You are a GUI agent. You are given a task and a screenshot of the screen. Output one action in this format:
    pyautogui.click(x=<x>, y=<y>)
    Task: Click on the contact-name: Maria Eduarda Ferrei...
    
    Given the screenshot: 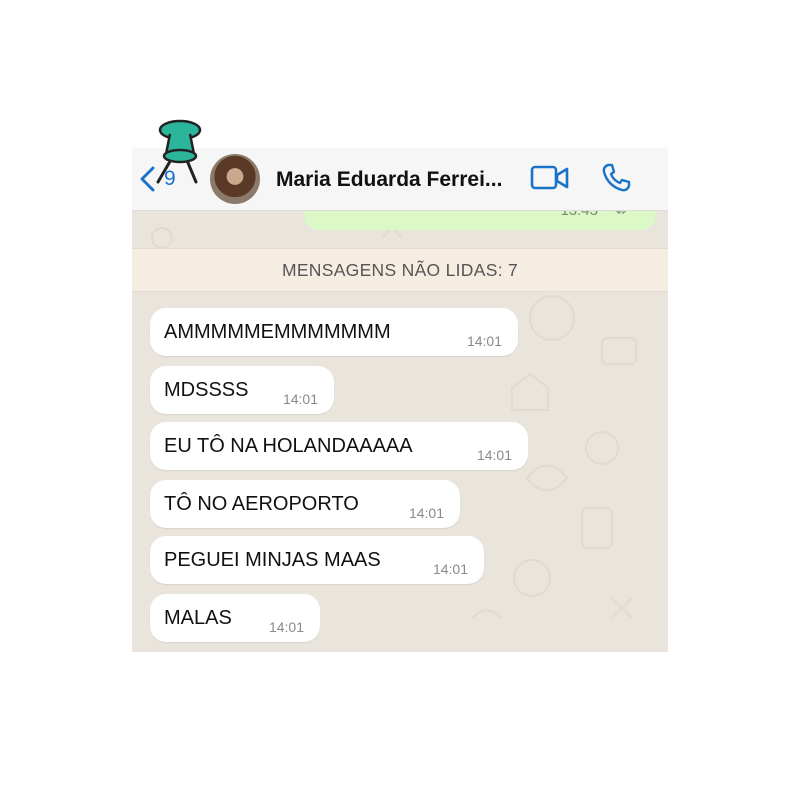 What is the action you would take?
    pyautogui.click(x=389, y=180)
    